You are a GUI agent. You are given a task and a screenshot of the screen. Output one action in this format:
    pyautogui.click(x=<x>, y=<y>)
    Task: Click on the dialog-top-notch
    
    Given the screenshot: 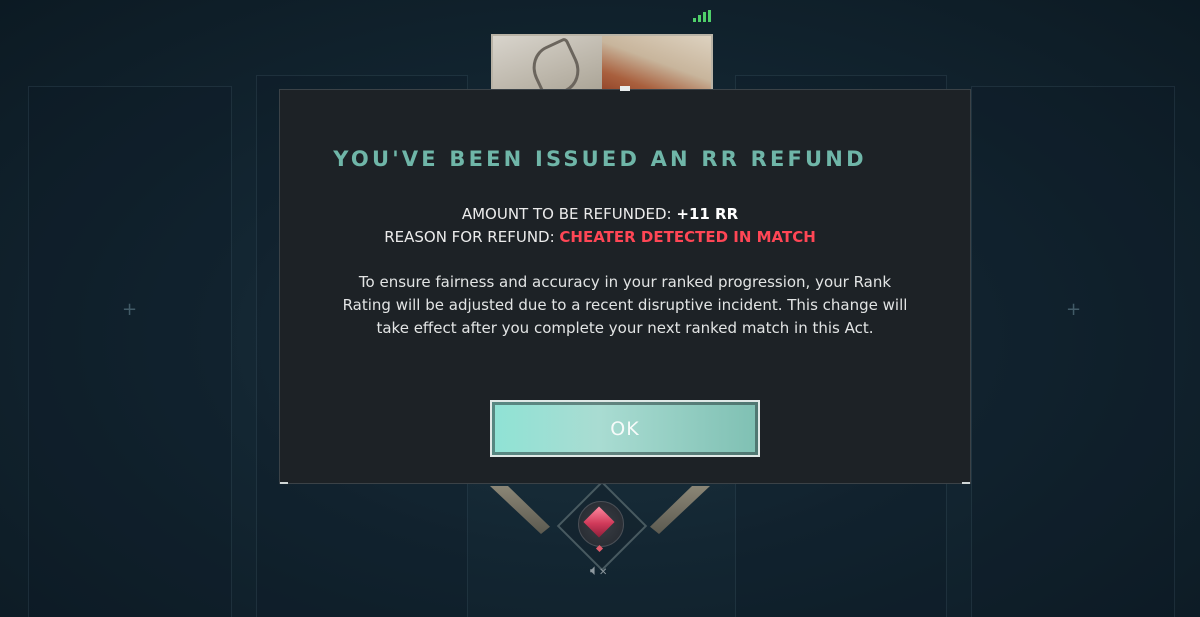 What is the action you would take?
    pyautogui.click(x=625, y=88)
    